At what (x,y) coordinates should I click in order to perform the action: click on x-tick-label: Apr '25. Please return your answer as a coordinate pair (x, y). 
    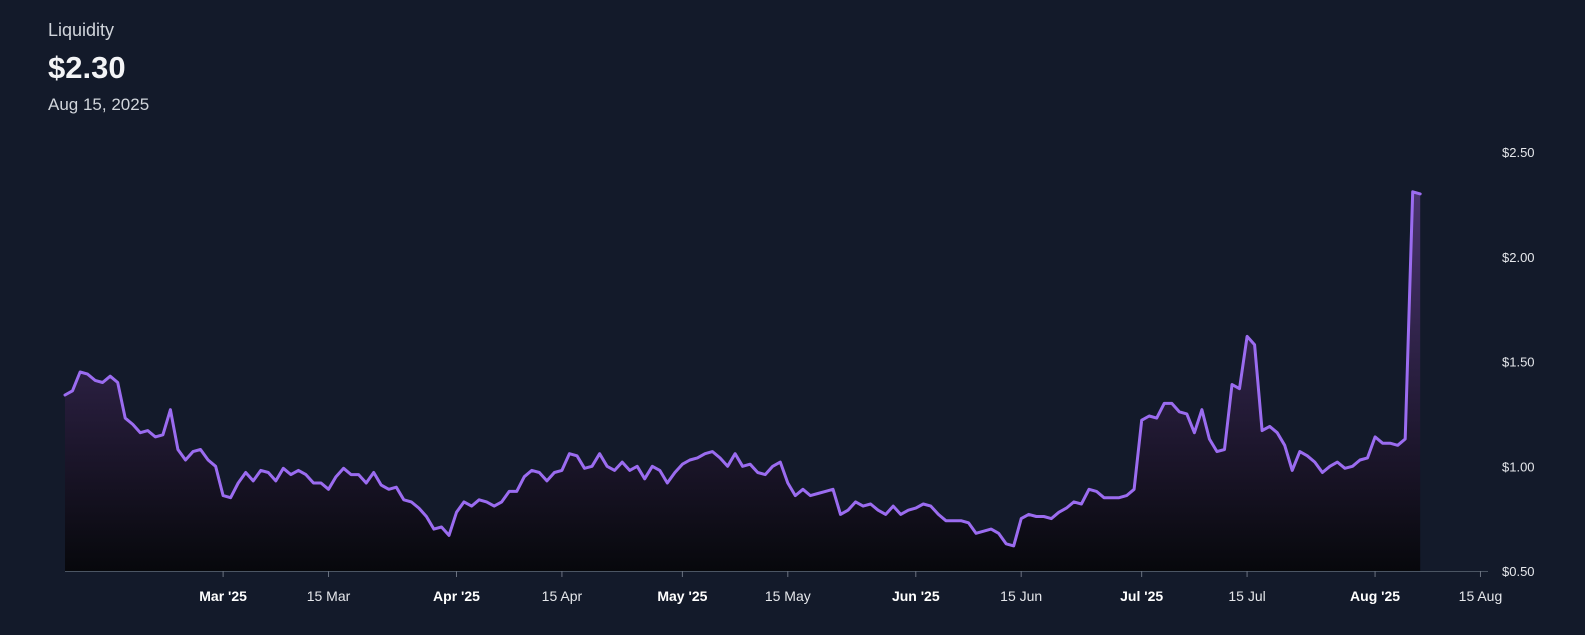
    Looking at the image, I should click on (456, 596).